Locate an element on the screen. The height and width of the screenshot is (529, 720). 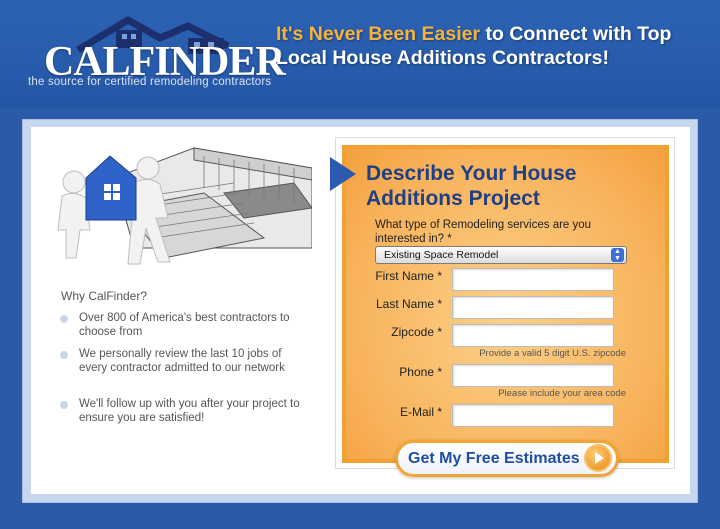
service-type-value: Existing Space Remodel is located at coordinates (441, 255).